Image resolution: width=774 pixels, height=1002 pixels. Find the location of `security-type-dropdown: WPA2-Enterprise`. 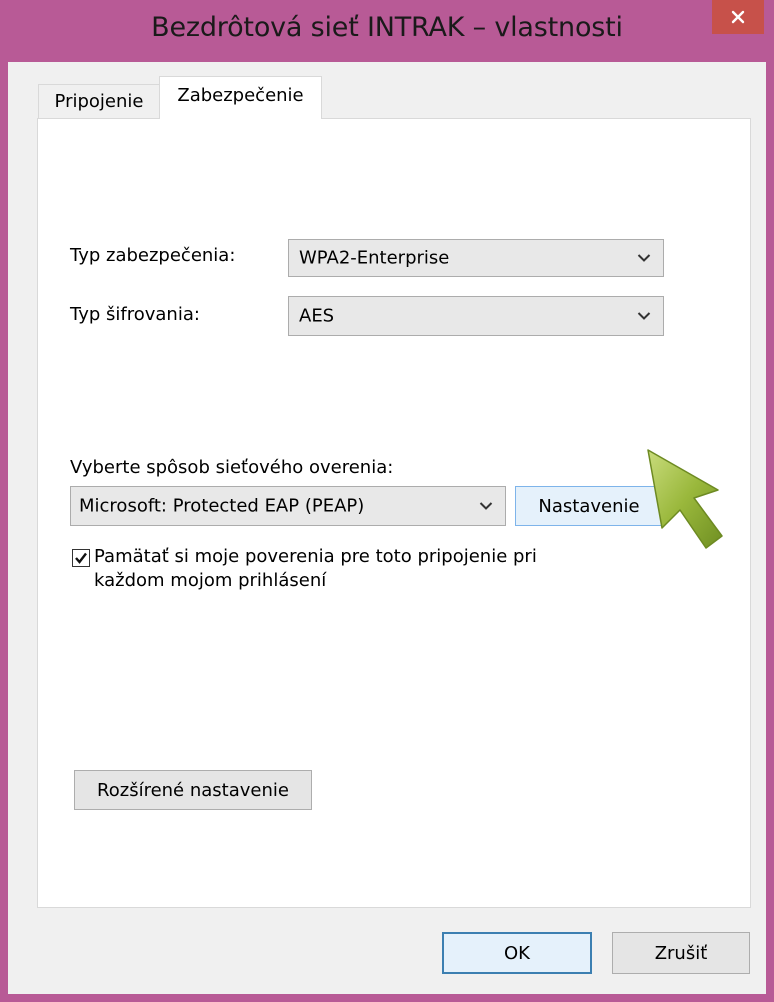

security-type-dropdown: WPA2-Enterprise is located at coordinates (476, 258).